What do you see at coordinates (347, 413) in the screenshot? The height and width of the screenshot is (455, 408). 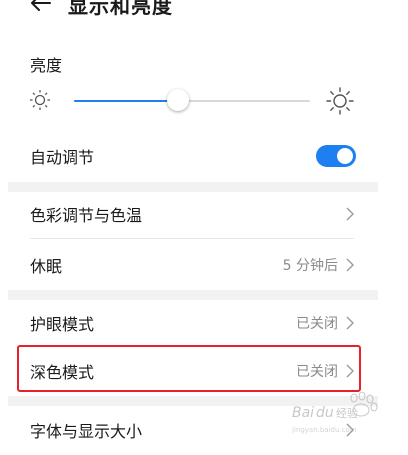 I see `svg-text: 经验` at bounding box center [347, 413].